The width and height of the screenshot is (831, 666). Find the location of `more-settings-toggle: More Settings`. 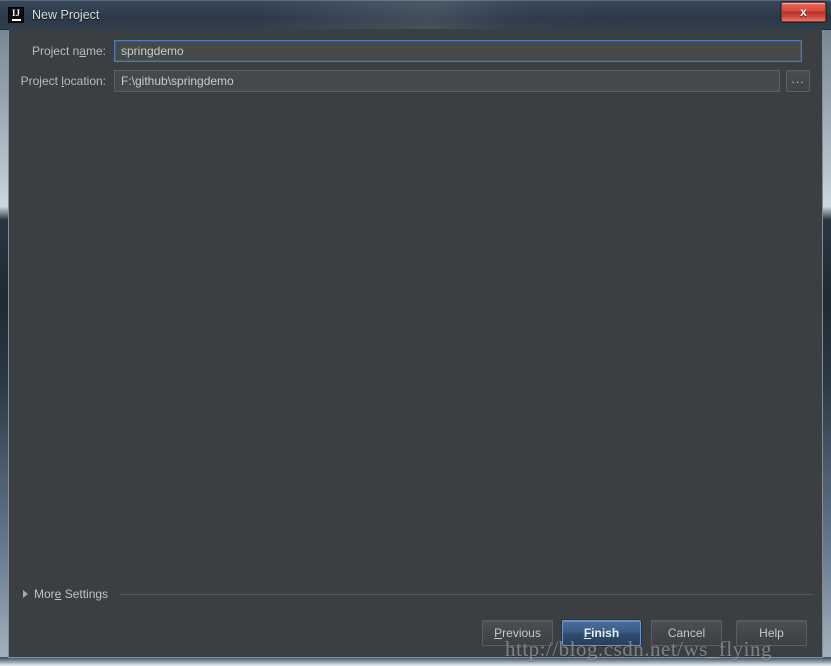

more-settings-toggle: More Settings is located at coordinates (418, 594).